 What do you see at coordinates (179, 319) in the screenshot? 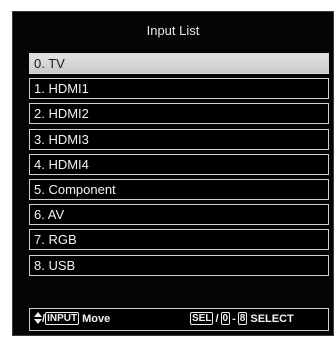
I see `footer-hint-bar: / INPUT Move SEL/0-8 SELECT` at bounding box center [179, 319].